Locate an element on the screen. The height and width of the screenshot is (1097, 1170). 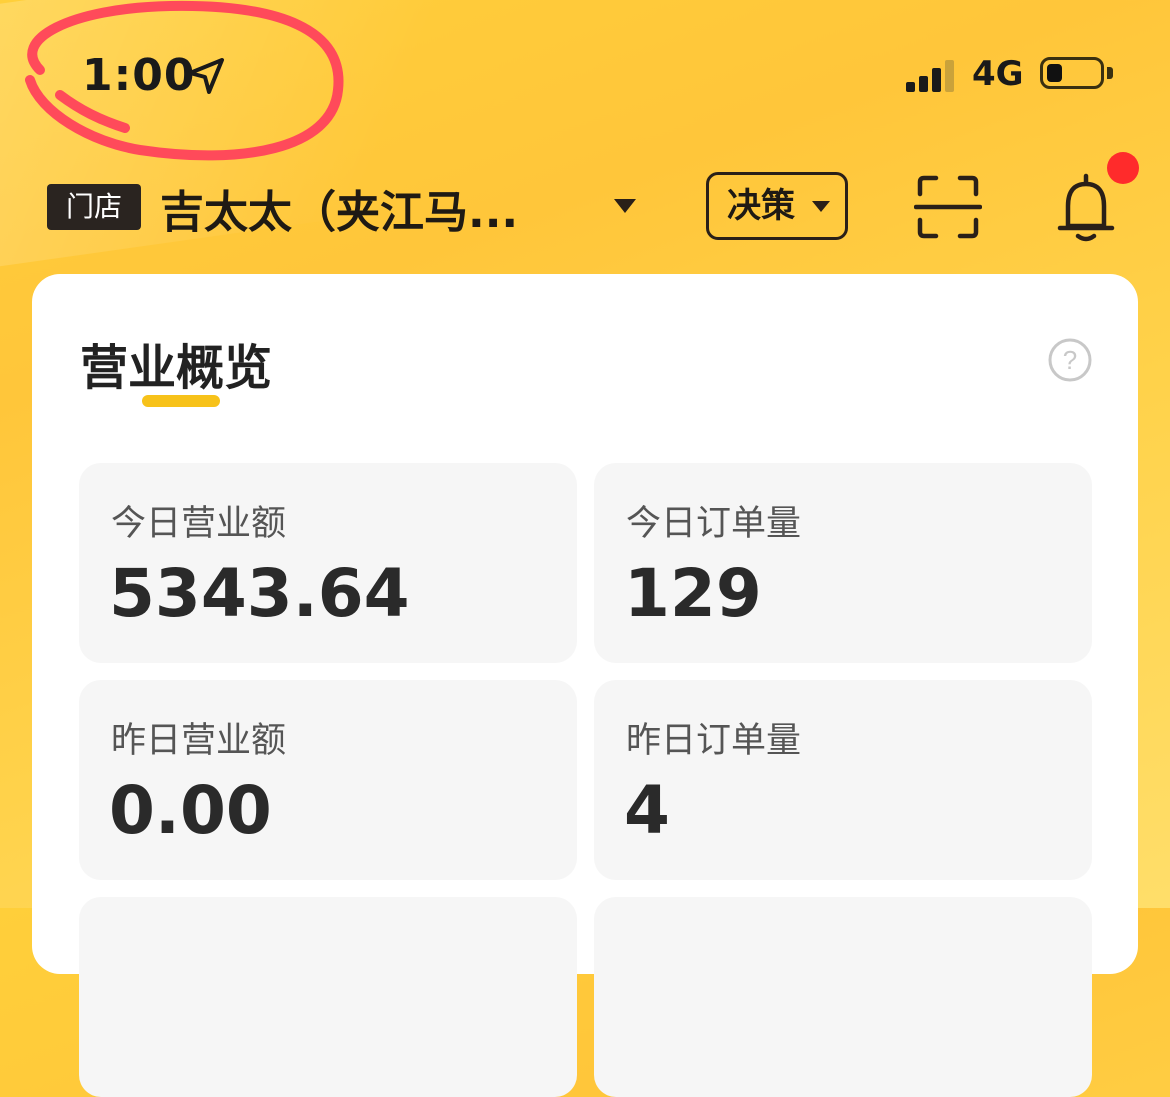
metric-value: 4 is located at coordinates (647, 810).